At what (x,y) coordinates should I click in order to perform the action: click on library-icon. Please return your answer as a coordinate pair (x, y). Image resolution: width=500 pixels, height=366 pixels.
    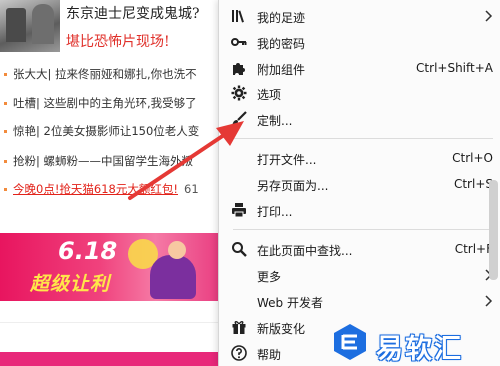
    Looking at the image, I should click on (238, 16).